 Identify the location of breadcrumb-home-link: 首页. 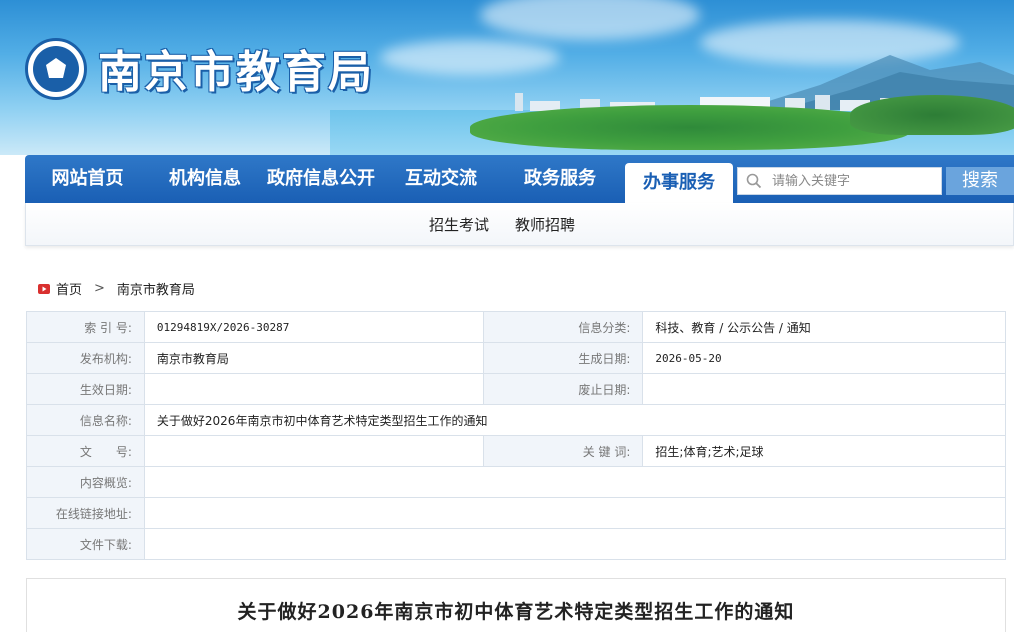
(69, 288).